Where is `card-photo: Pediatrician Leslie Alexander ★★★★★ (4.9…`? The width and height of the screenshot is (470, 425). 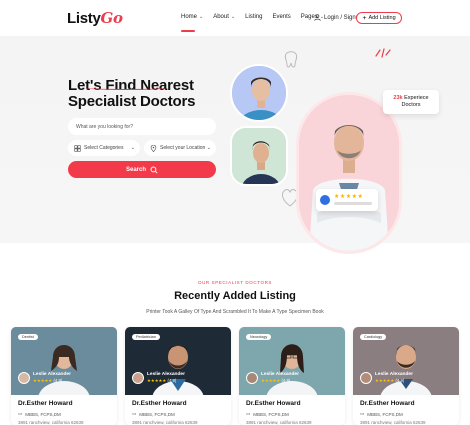
card-photo: Pediatrician Leslie Alexander ★★★★★ (4.9… is located at coordinates (178, 361).